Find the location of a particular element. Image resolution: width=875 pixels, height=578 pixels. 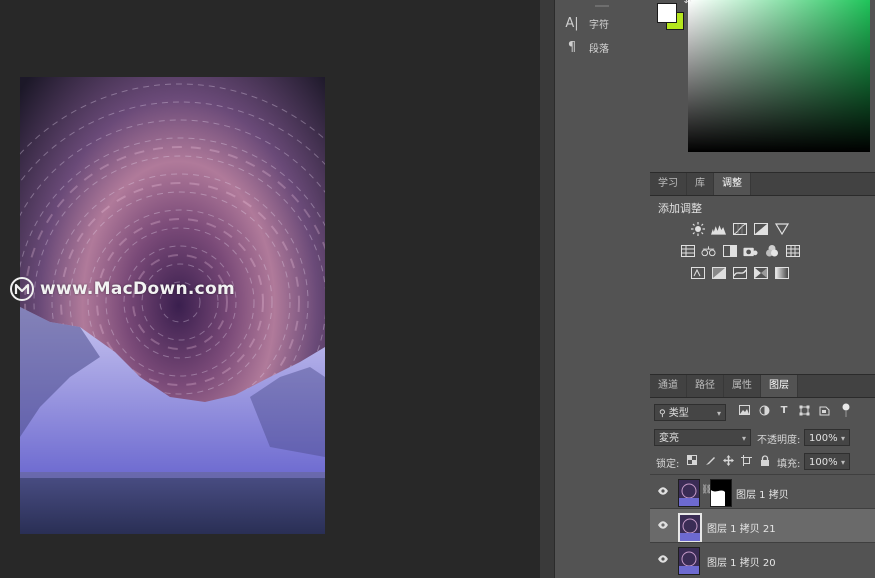

character-icon: A| is located at coordinates (572, 23).